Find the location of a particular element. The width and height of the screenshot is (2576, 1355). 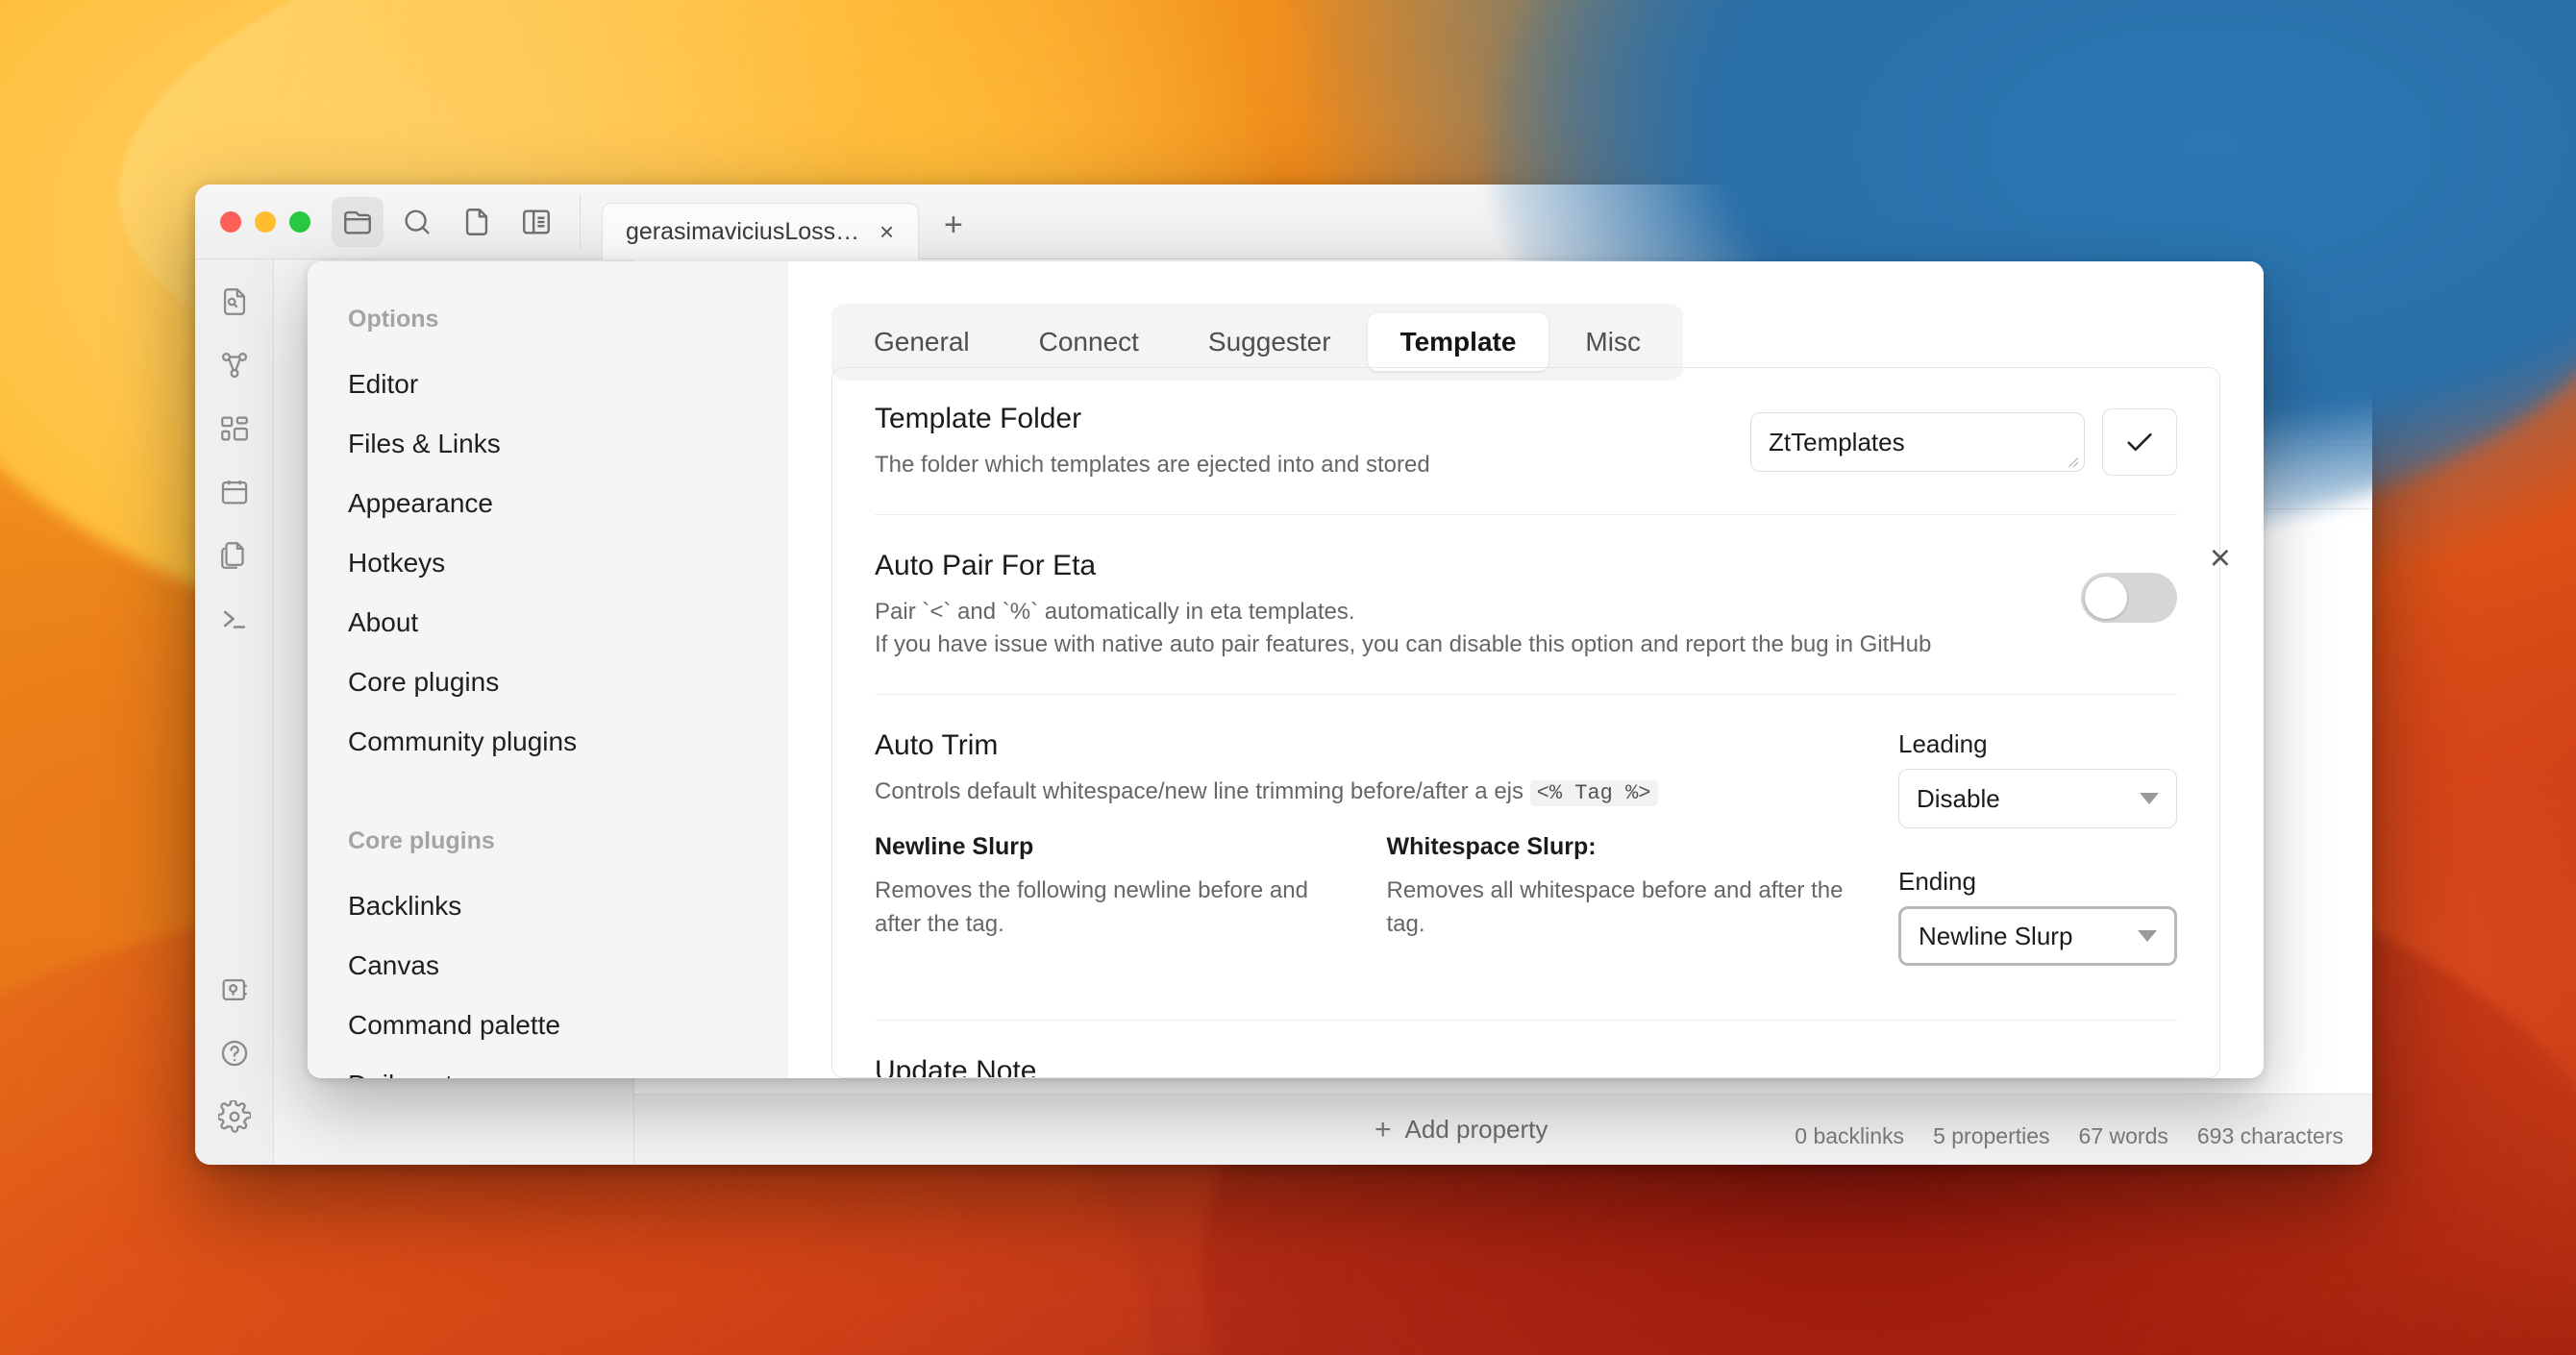

setting-title: Auto Trim is located at coordinates (937, 745).